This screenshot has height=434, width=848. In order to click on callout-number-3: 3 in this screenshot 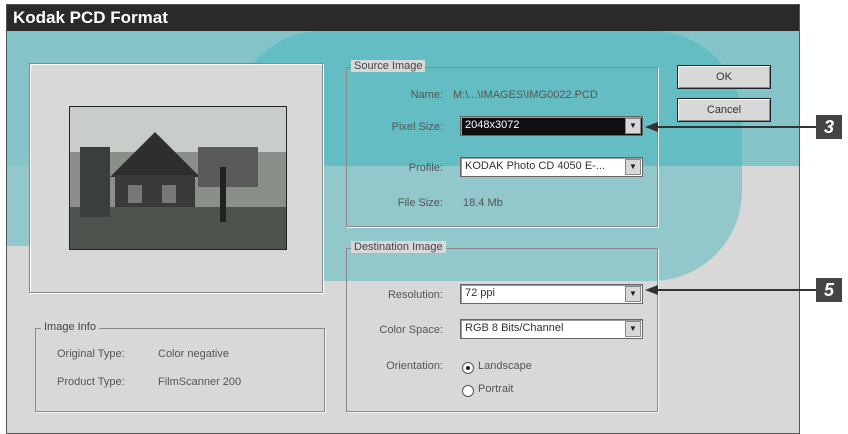, I will do `click(829, 127)`.